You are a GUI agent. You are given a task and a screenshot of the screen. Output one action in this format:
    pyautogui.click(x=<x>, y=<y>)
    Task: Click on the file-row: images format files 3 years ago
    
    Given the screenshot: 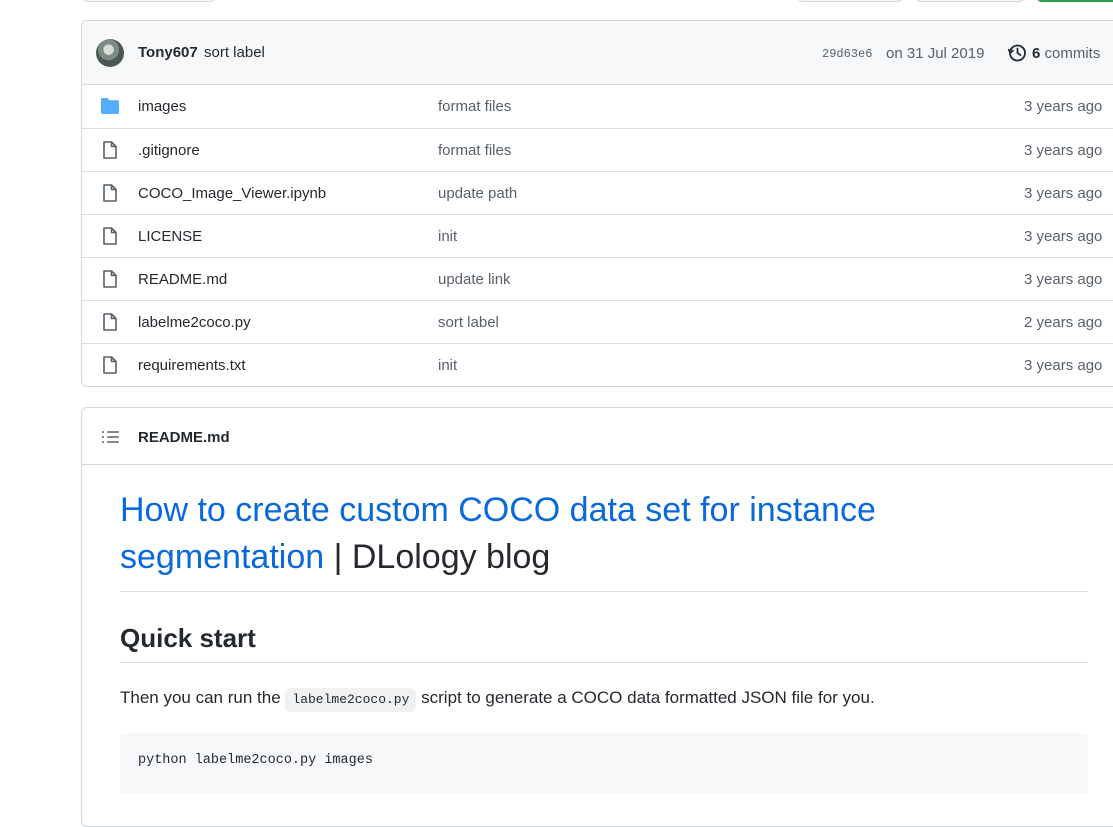 What is the action you would take?
    pyautogui.click(x=597, y=106)
    